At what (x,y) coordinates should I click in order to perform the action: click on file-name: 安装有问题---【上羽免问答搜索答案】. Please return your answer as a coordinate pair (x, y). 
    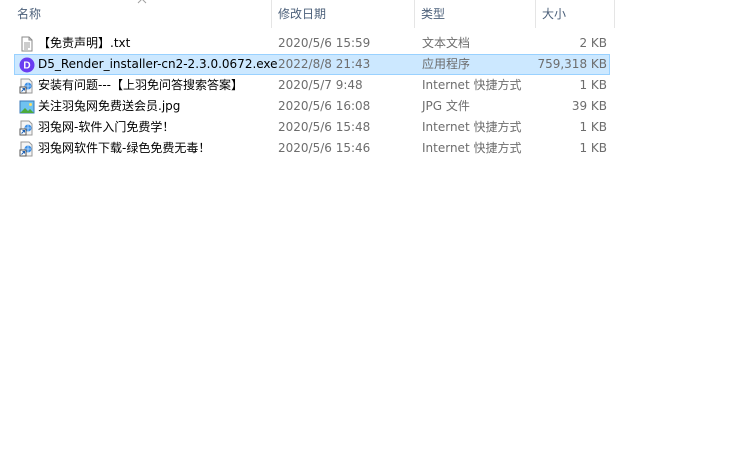
    Looking at the image, I should click on (140, 85).